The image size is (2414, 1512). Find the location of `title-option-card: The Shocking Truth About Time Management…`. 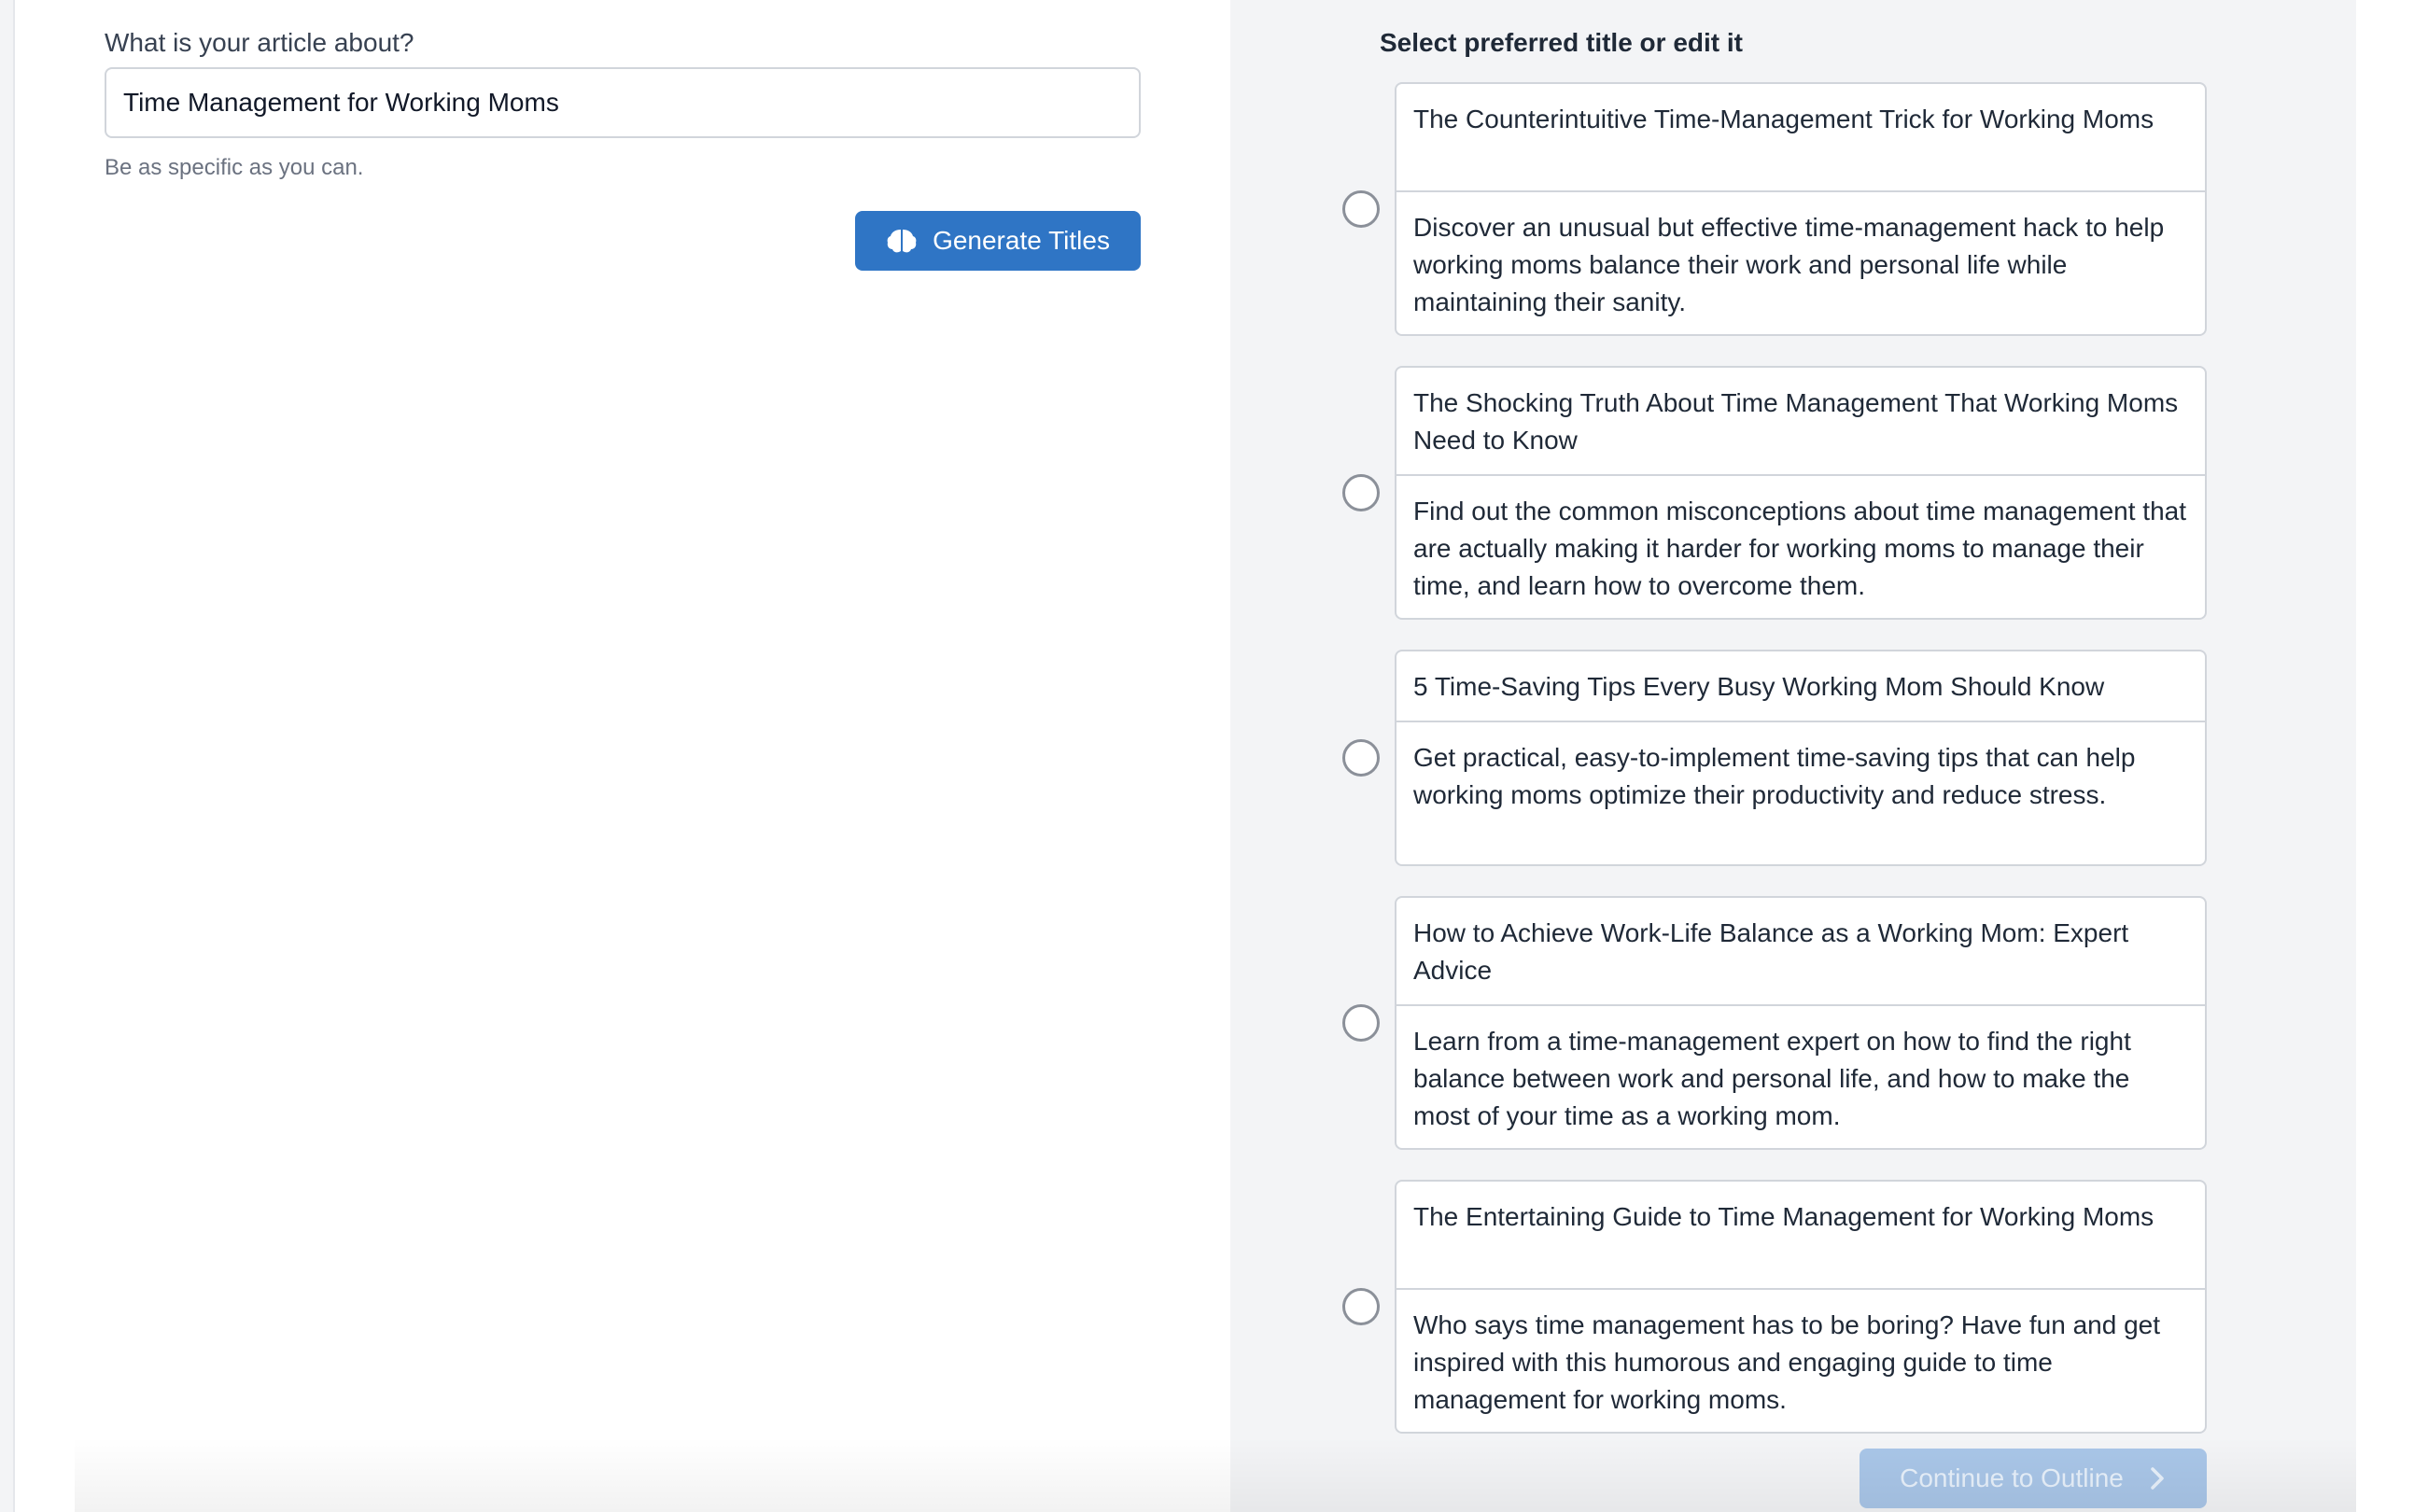

title-option-card: The Shocking Truth About Time Management… is located at coordinates (1801, 493).